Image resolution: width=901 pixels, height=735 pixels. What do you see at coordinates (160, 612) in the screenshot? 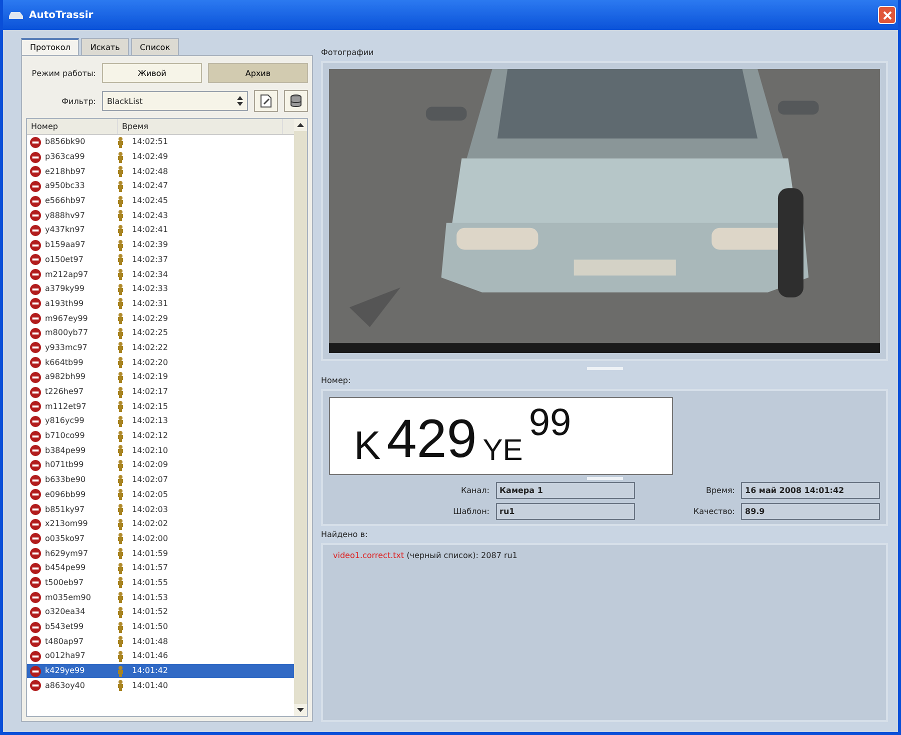
I see `list-row: o320ea34 14:01:52` at bounding box center [160, 612].